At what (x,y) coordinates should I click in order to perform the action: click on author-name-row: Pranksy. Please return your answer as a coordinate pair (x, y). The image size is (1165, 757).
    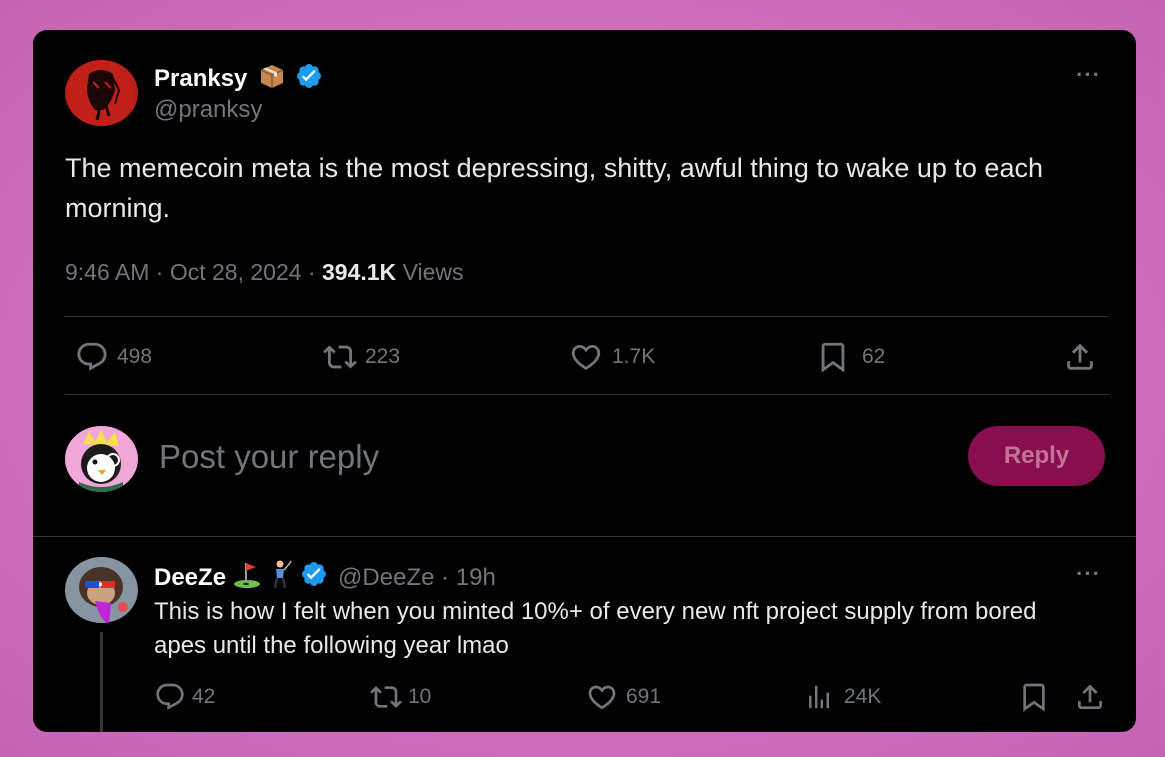
    Looking at the image, I should click on (238, 79).